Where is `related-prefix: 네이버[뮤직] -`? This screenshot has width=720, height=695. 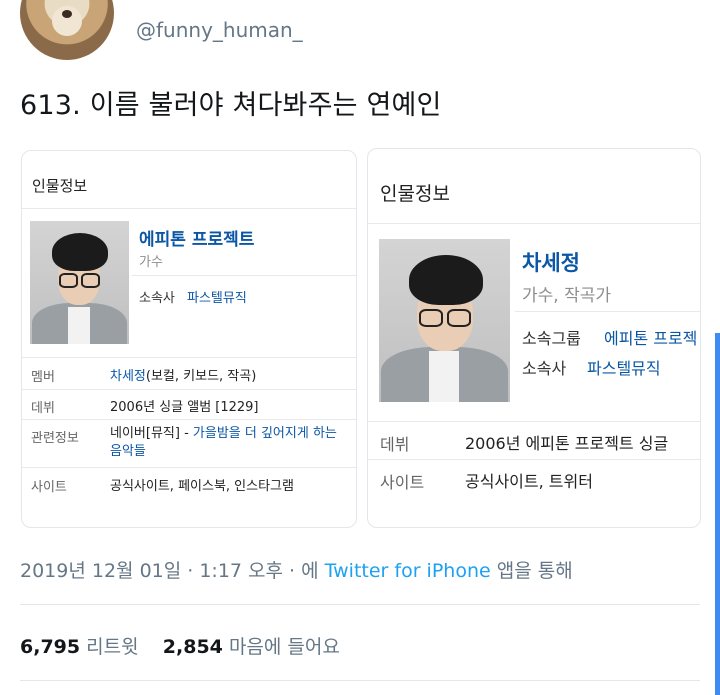
related-prefix: 네이버[뮤직] - is located at coordinates (151, 433).